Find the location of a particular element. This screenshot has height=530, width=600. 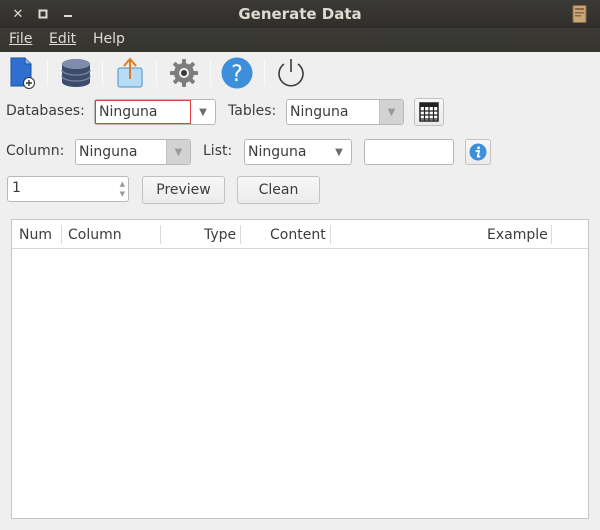

window-title: Generate Data is located at coordinates (300, 14).